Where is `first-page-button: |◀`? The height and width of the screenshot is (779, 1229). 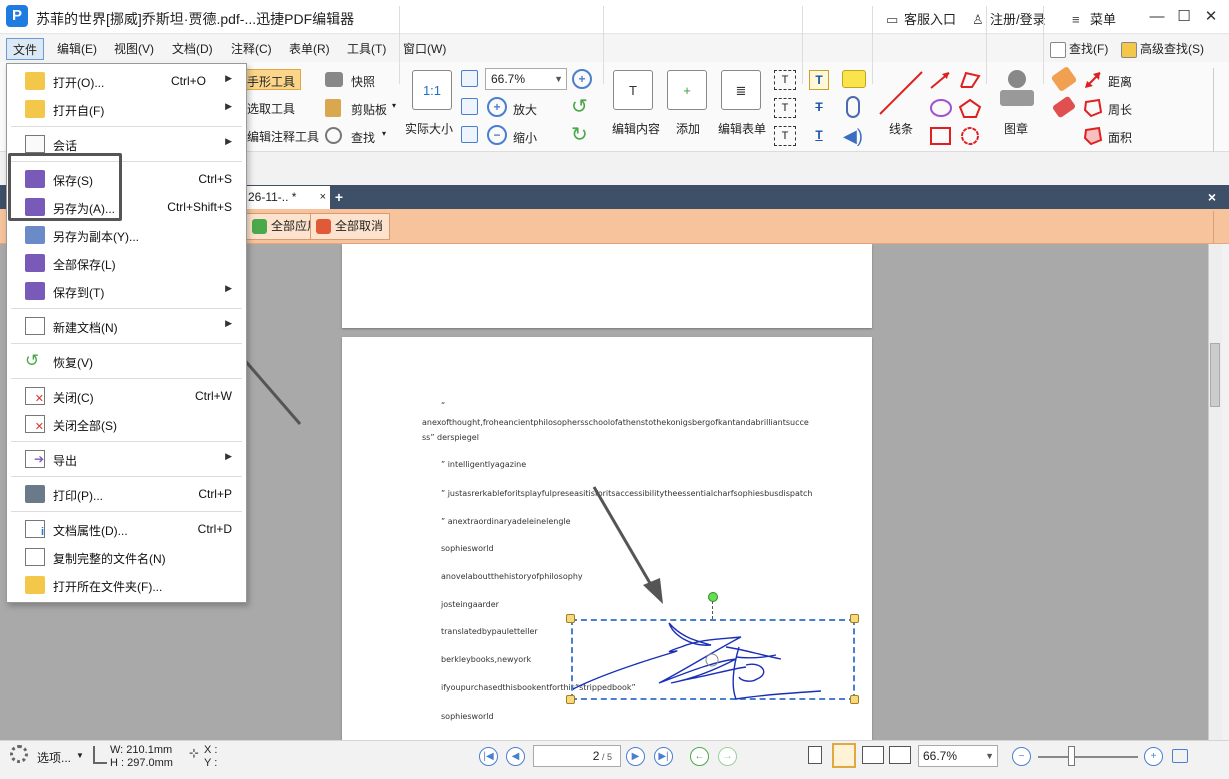
first-page-button: |◀ is located at coordinates (488, 756).